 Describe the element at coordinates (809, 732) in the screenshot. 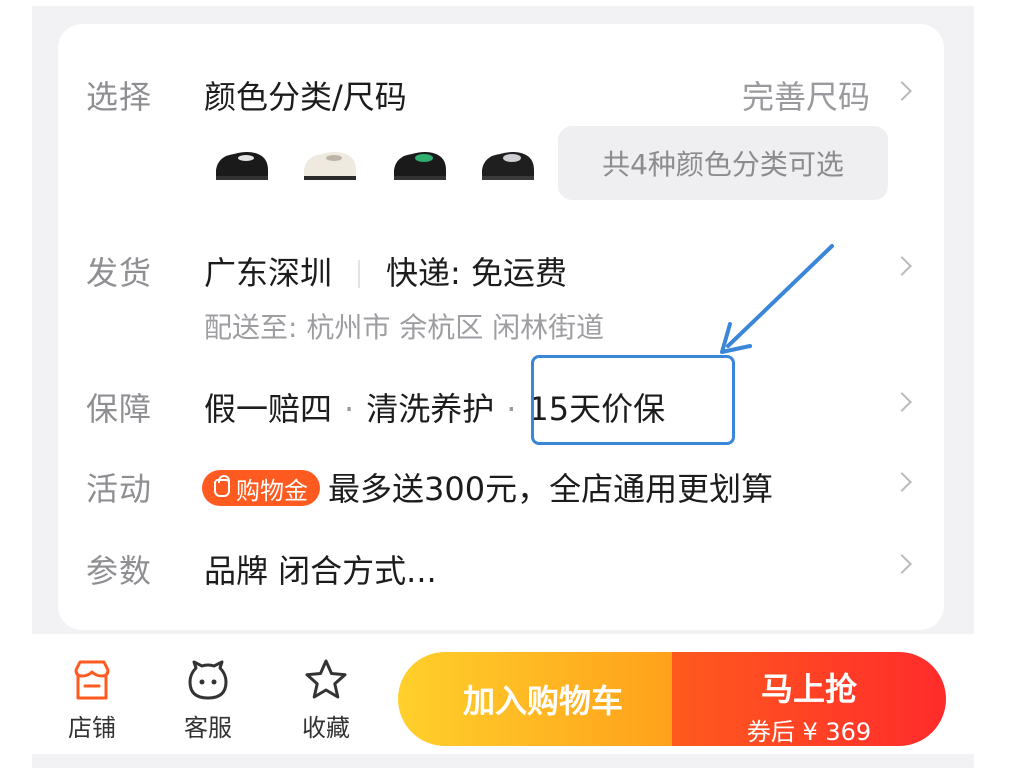

I see `coupon-price: 券后 ¥ 369` at that location.